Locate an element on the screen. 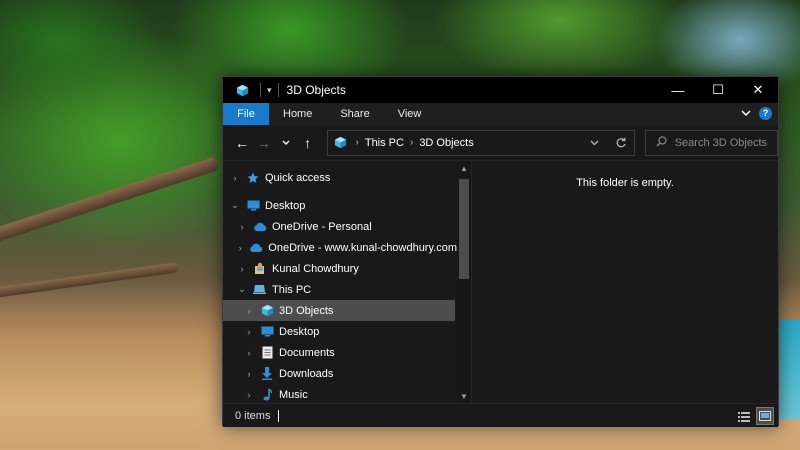 The height and width of the screenshot is (450, 800). tree-item-user-folder: › Kunal Chowdhury is located at coordinates (340, 268).